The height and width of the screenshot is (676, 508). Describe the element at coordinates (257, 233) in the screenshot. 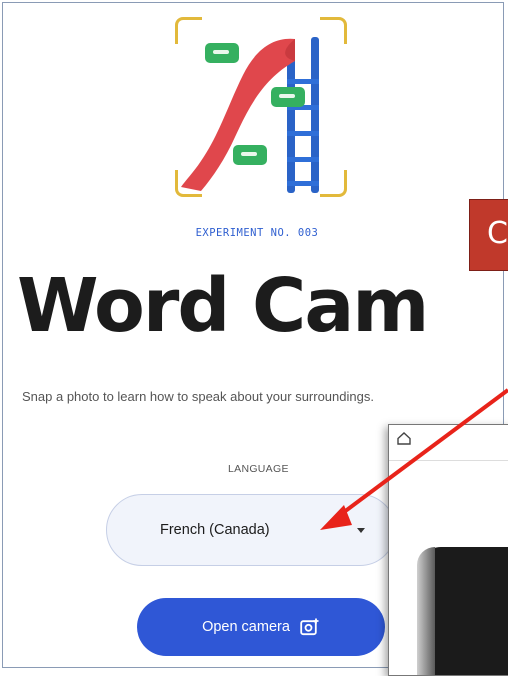

I see `experiment-label: EXPERIMENT NO. 003` at that location.